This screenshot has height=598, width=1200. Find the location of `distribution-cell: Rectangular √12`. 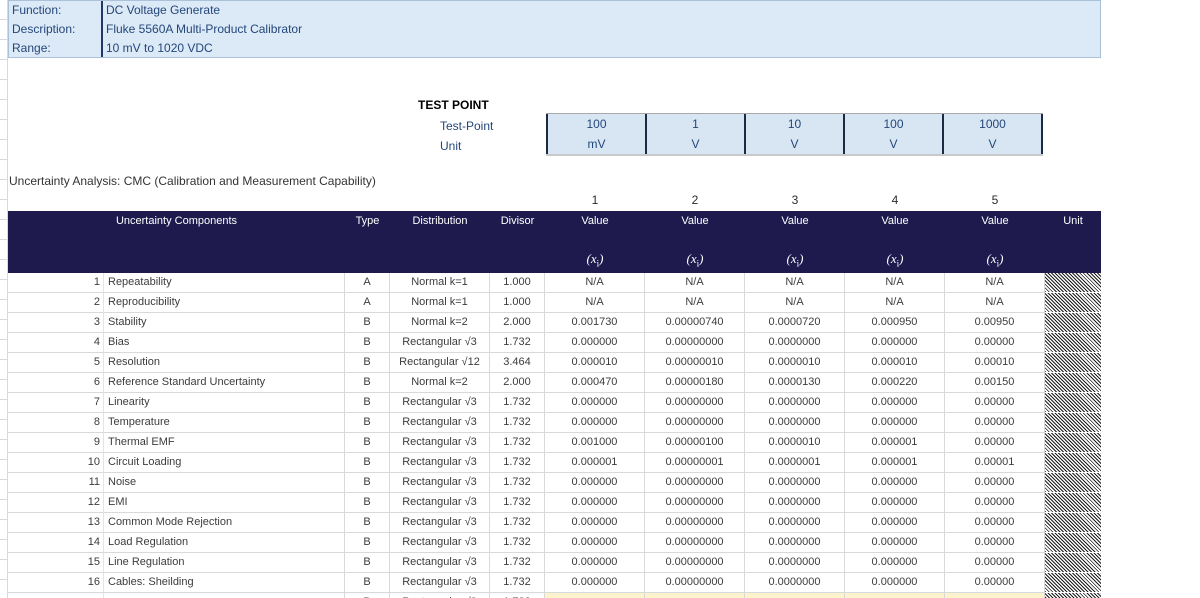

distribution-cell: Rectangular √12 is located at coordinates (440, 363).